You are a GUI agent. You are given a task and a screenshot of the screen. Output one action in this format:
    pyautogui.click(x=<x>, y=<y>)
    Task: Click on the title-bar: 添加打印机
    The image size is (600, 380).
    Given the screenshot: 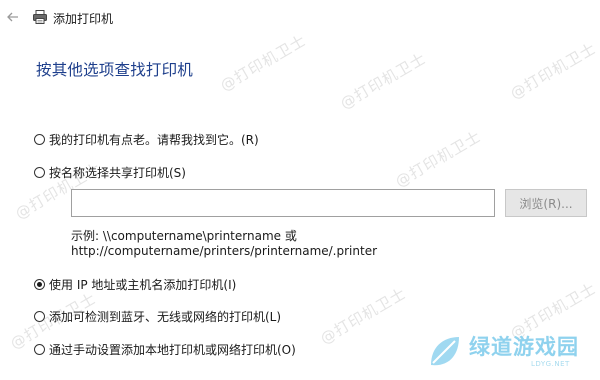 What is the action you would take?
    pyautogui.click(x=300, y=18)
    